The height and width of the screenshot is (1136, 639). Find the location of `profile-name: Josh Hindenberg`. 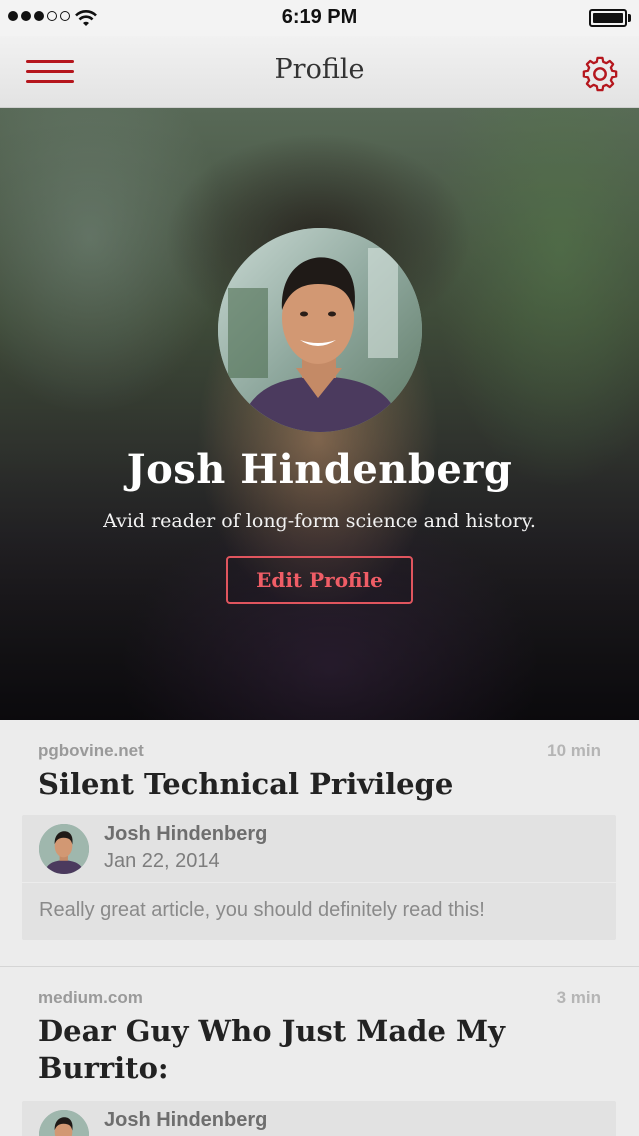

profile-name: Josh Hindenberg is located at coordinates (319, 469).